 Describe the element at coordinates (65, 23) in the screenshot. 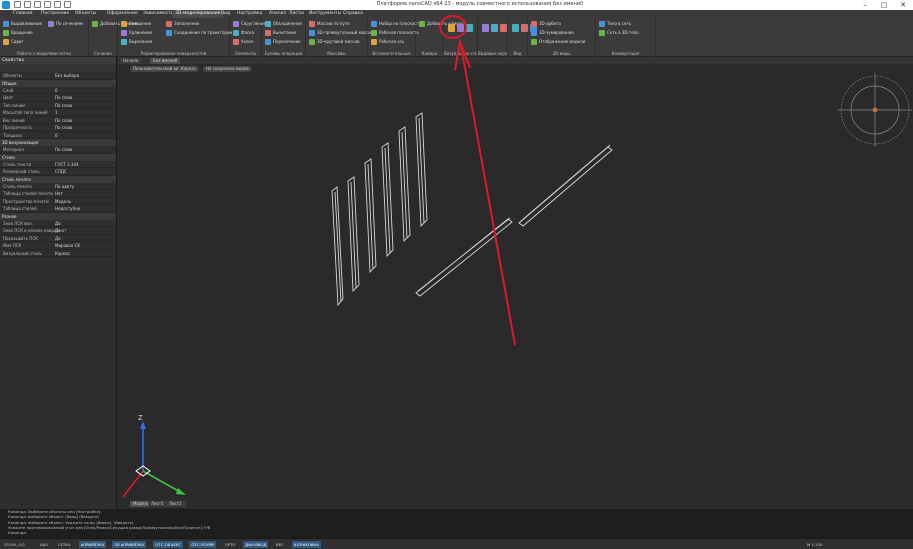

I see `ribbon-button: По сечениям` at that location.